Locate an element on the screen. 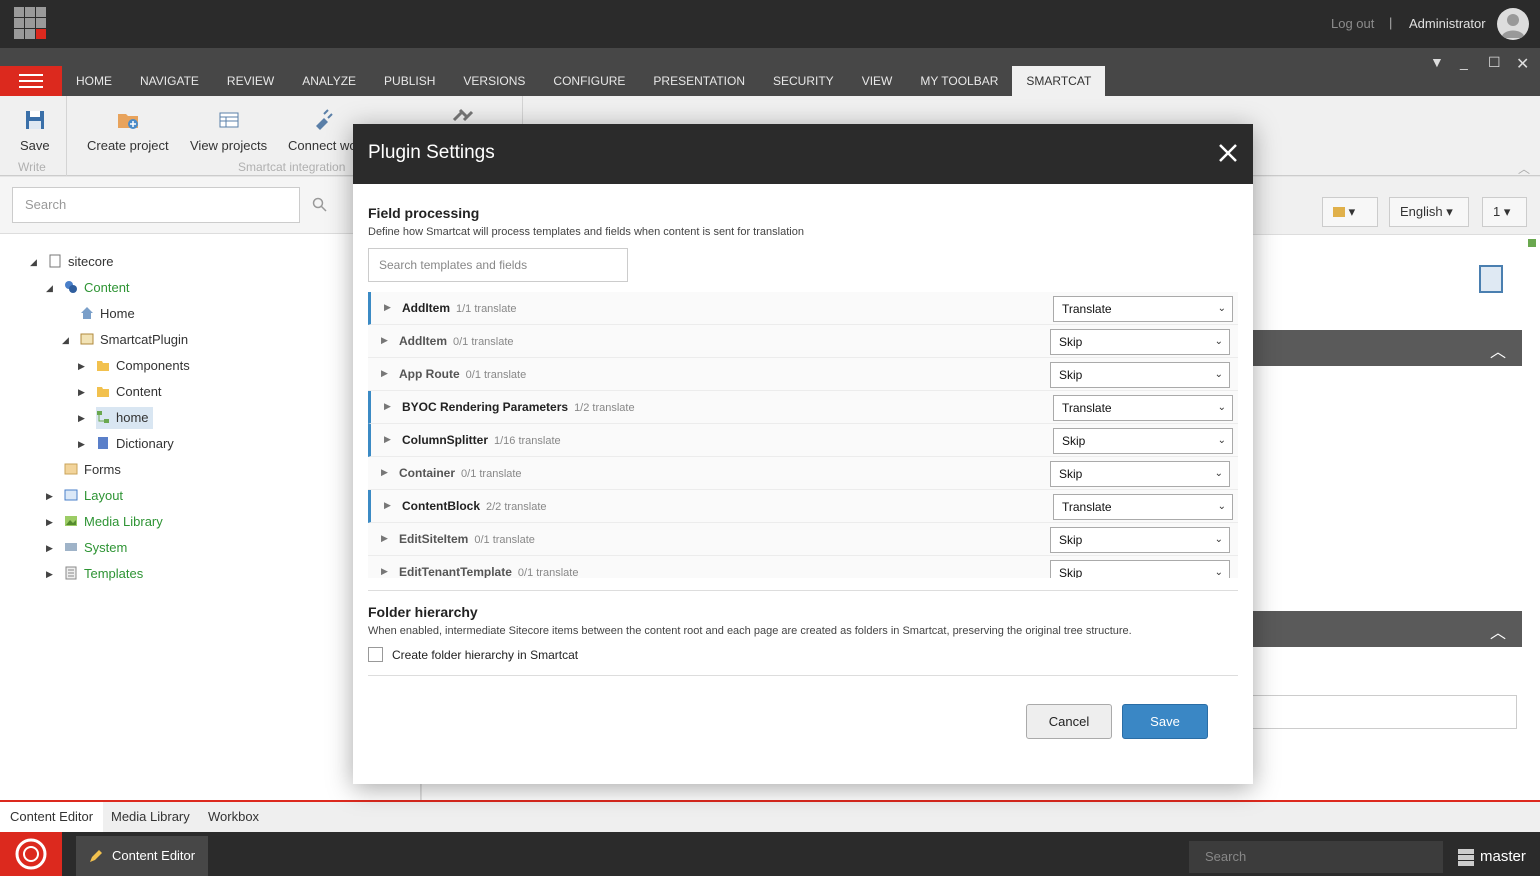 This screenshot has height=876, width=1540. sitecore-logo-icon is located at coordinates (31, 854).